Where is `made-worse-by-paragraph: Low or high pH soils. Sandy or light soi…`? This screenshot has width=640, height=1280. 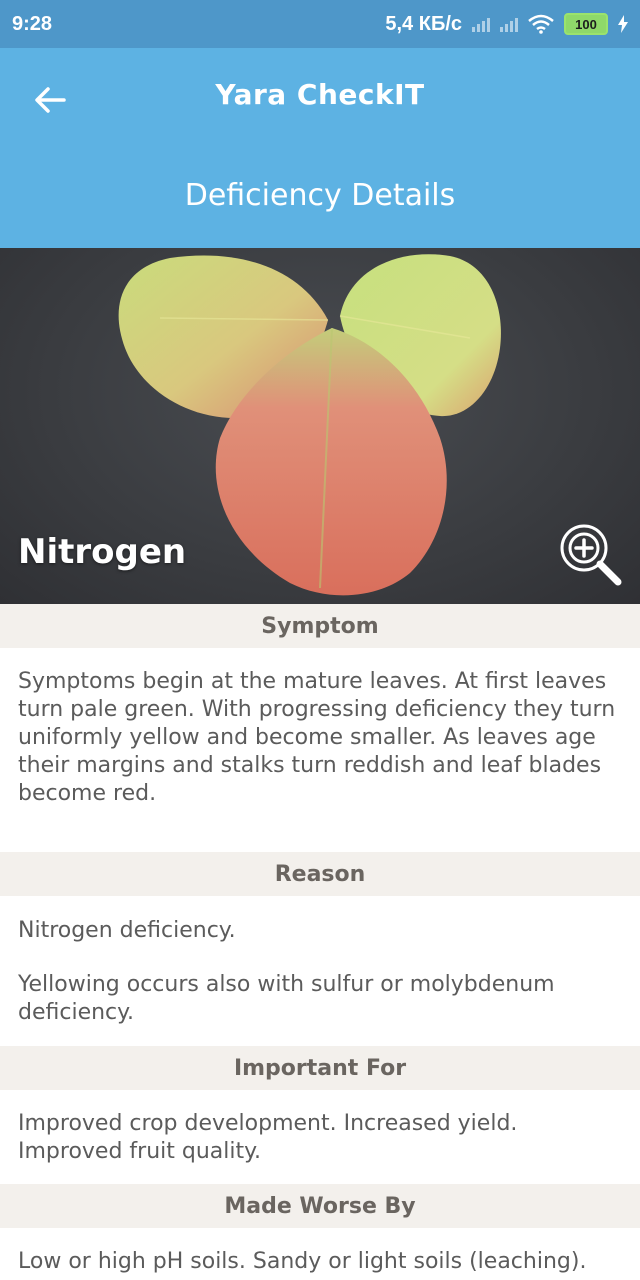
made-worse-by-paragraph: Low or high pH soils. Sandy or light soi… is located at coordinates (302, 1261).